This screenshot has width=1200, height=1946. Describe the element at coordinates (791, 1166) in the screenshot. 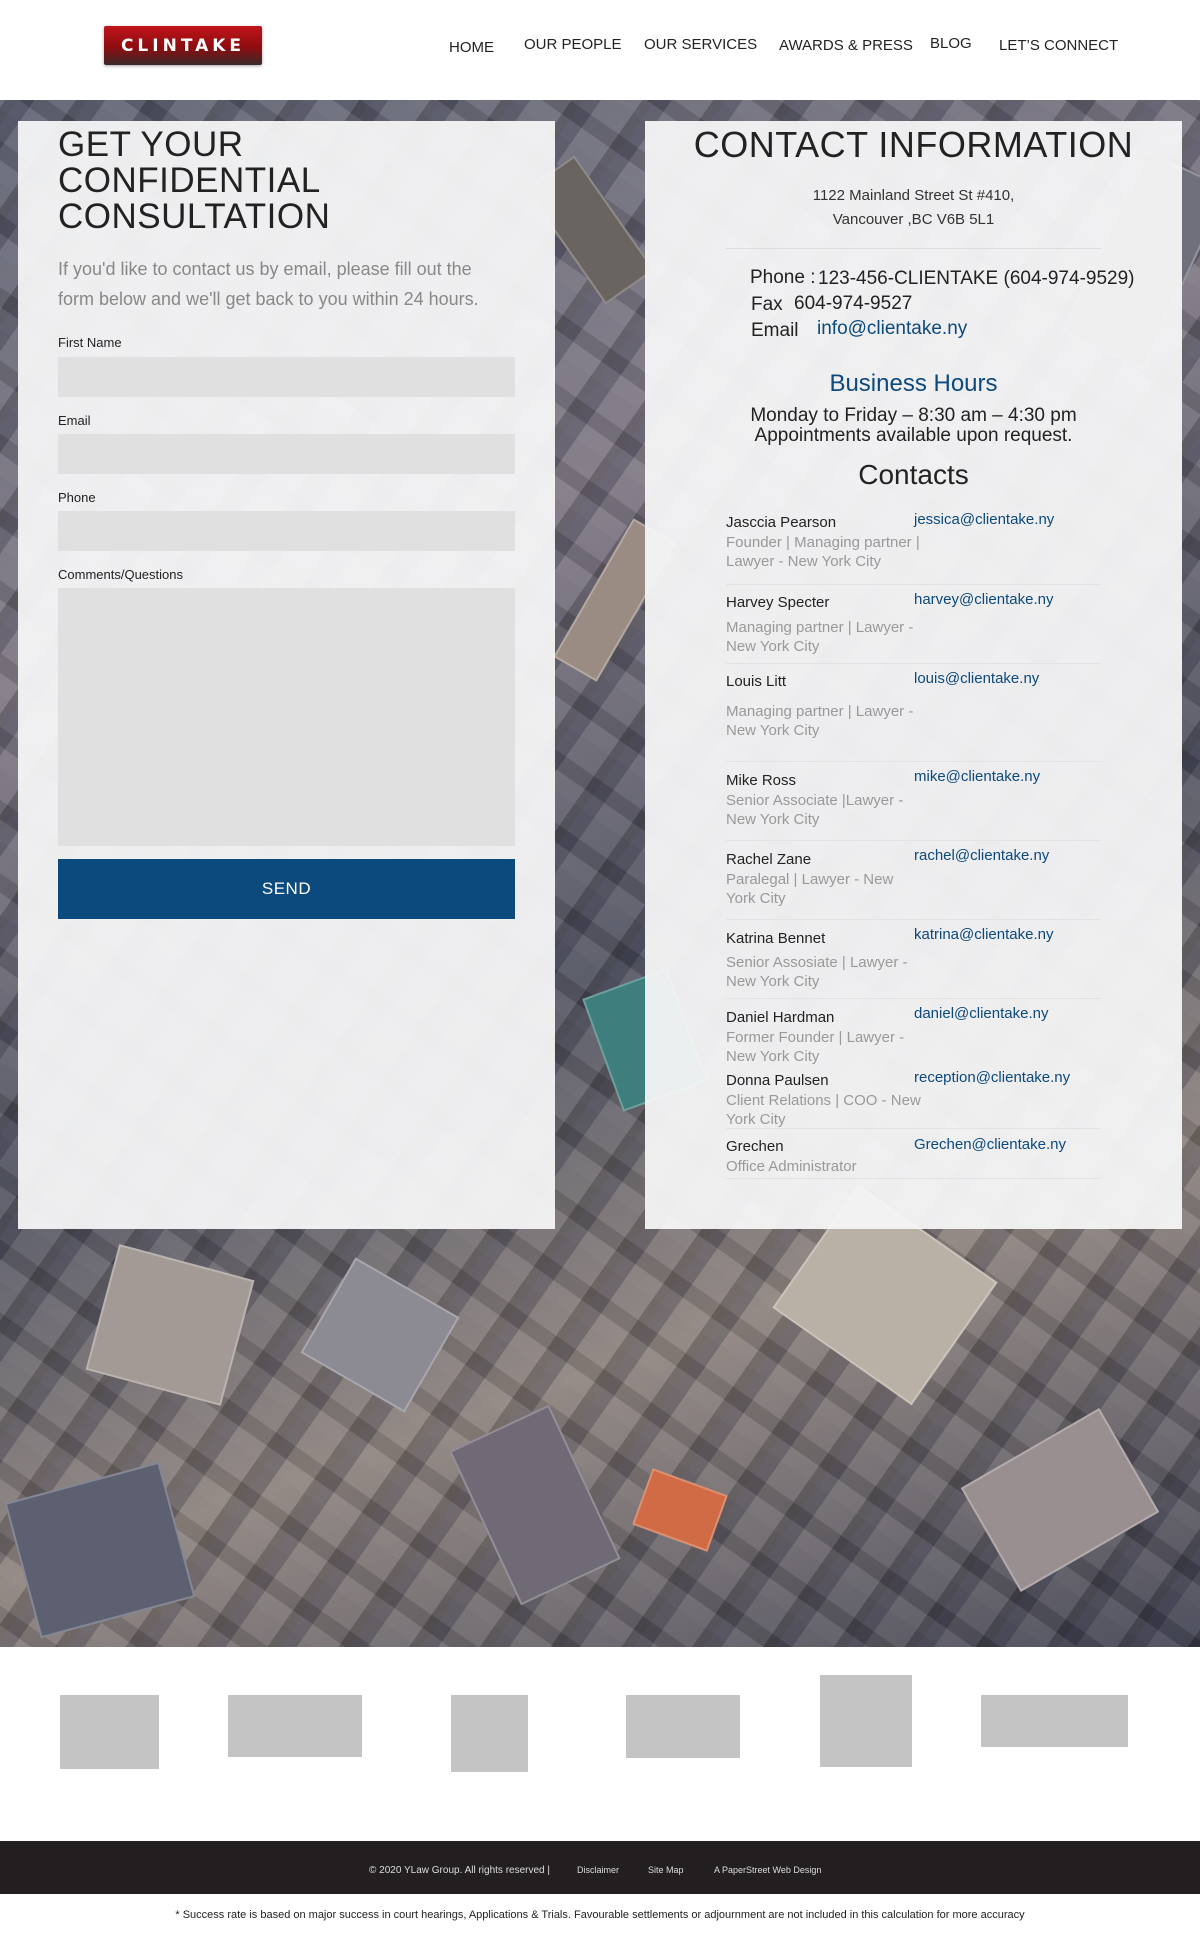

I see `contact-role: Office Administrator` at that location.